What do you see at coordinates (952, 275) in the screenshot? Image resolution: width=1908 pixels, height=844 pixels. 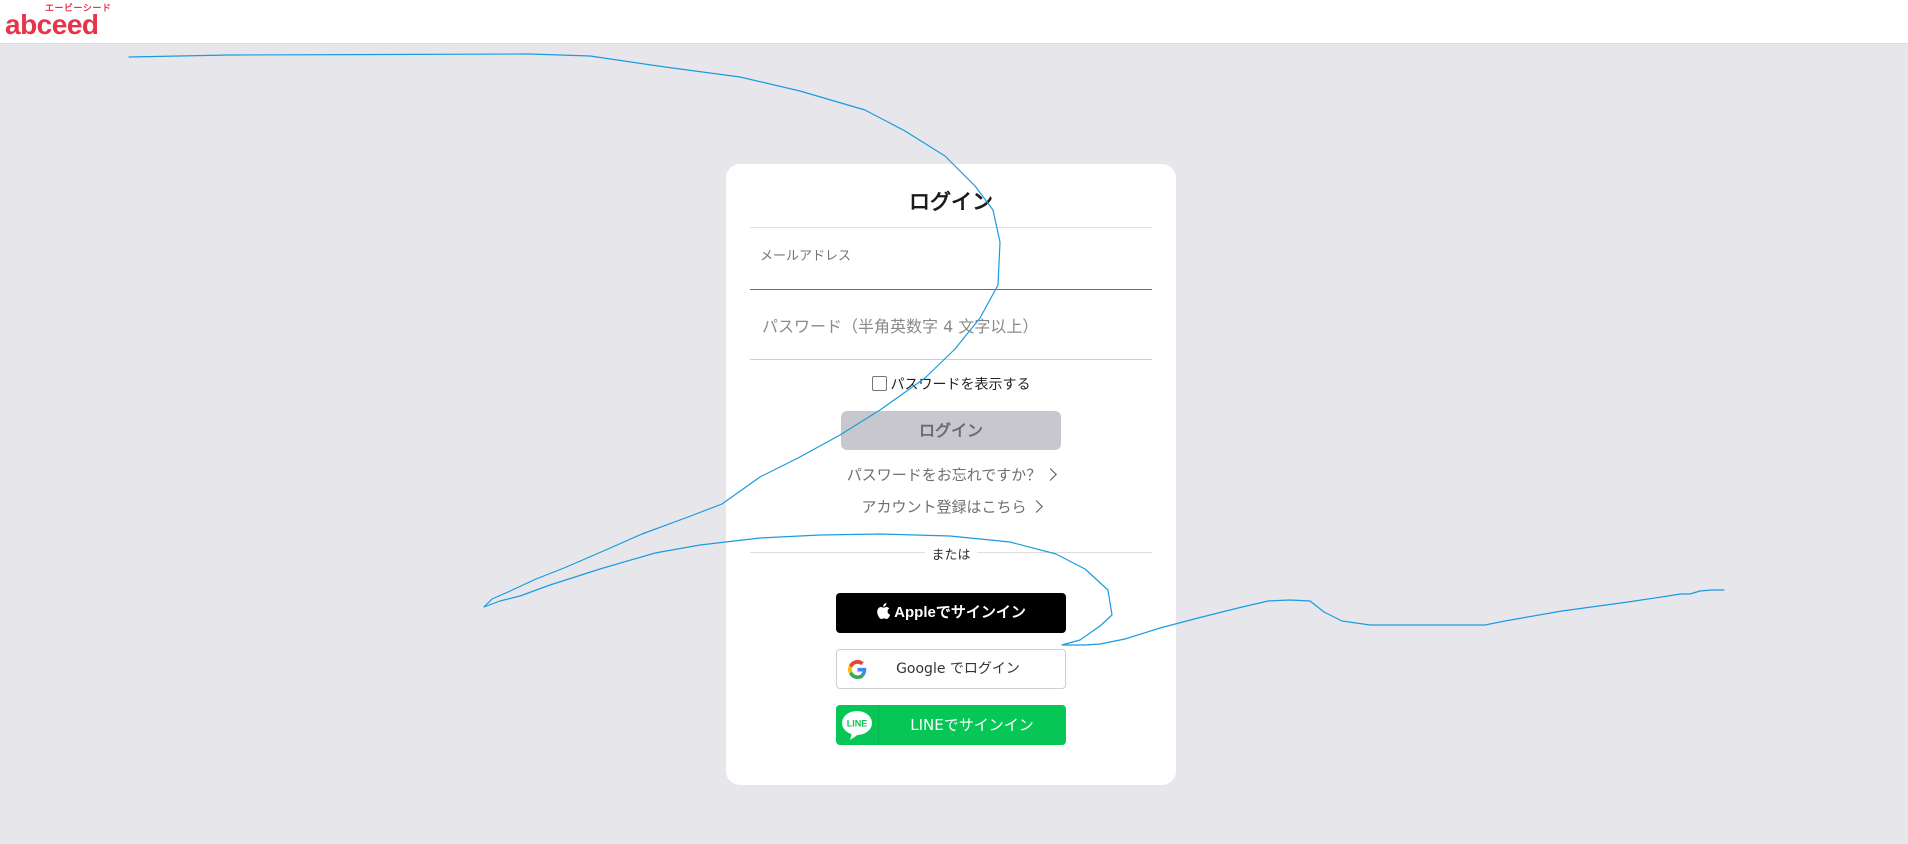 I see `email-input` at bounding box center [952, 275].